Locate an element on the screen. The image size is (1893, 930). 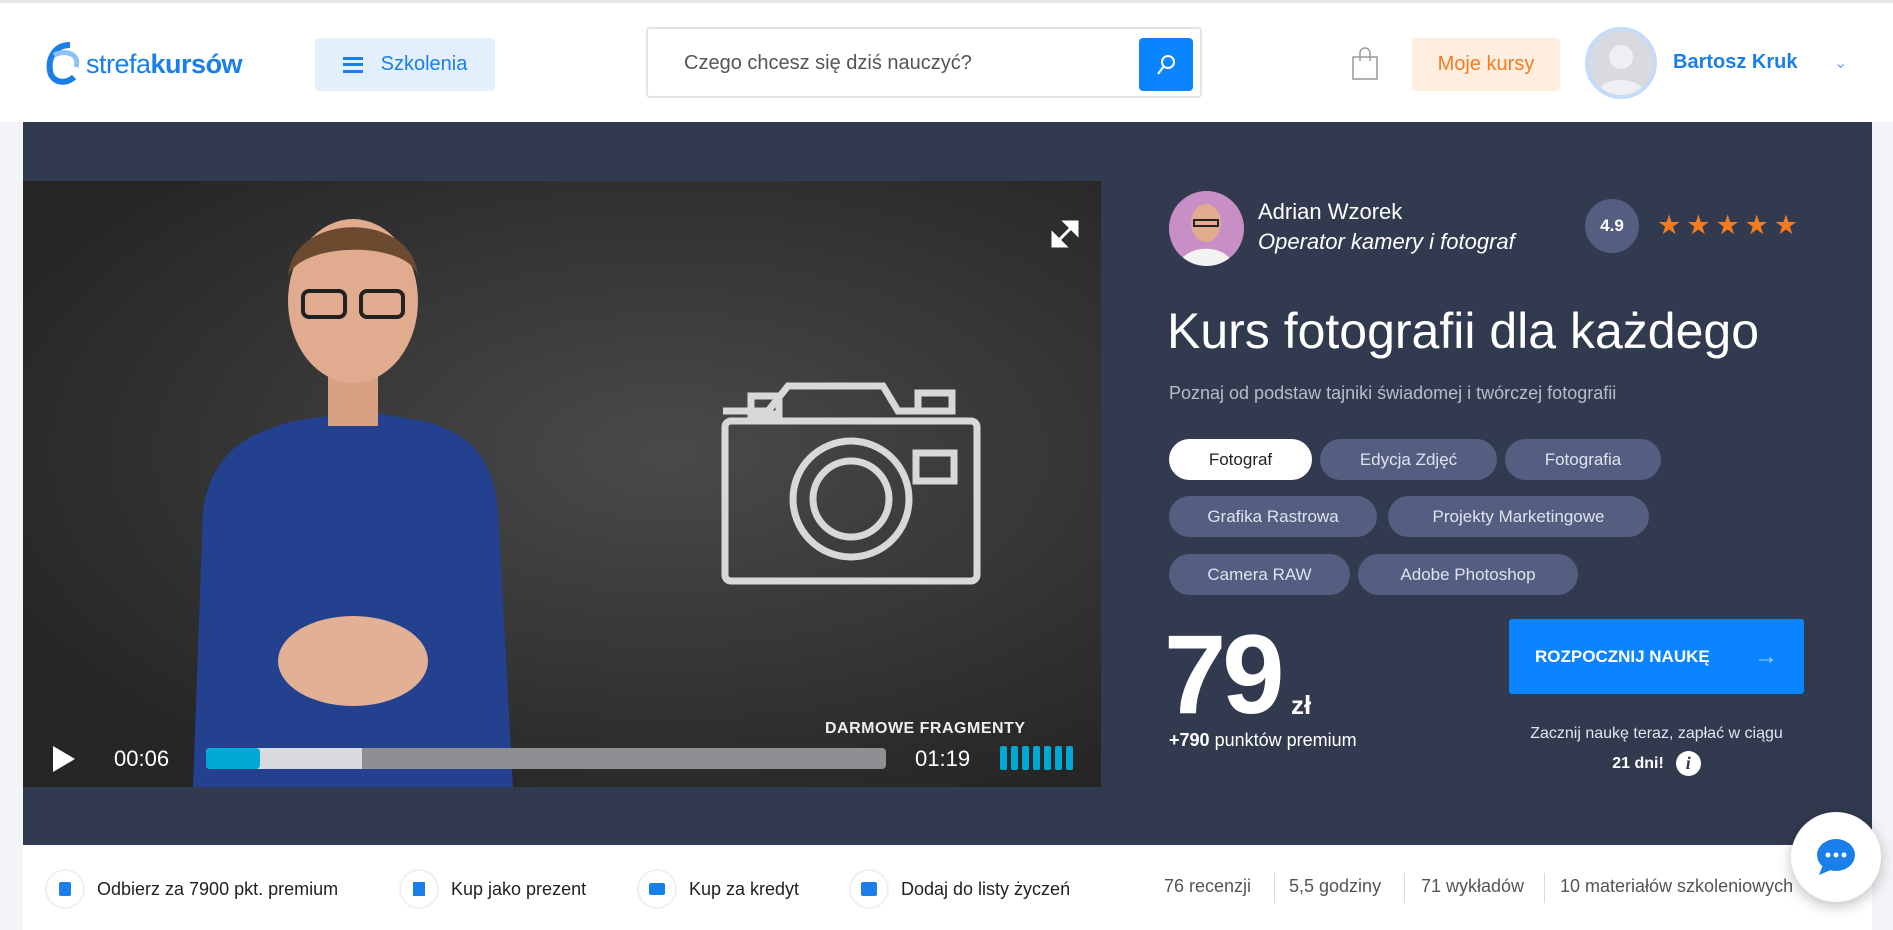
course-title: Kurs fotografii dla każdego is located at coordinates (1463, 331).